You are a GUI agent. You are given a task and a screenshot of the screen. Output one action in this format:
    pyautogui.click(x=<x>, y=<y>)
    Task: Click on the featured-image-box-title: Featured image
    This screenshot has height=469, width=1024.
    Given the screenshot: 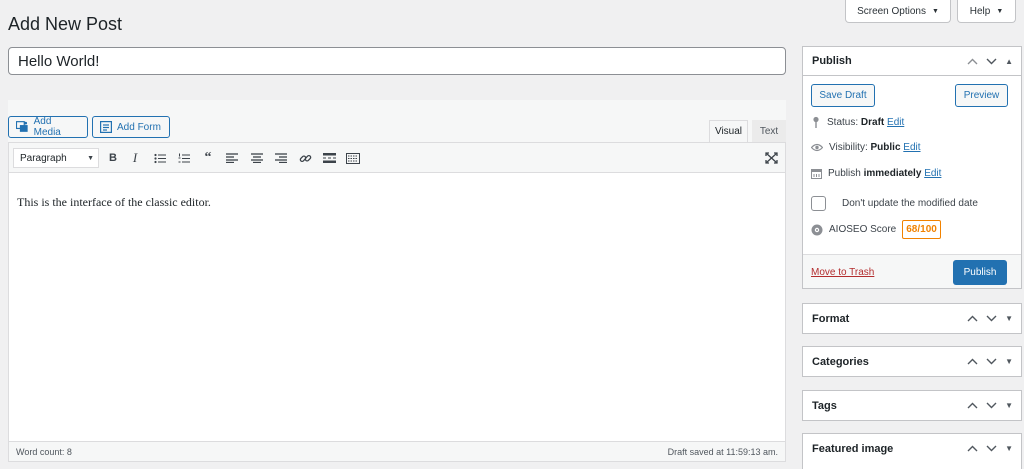 What is the action you would take?
    pyautogui.click(x=853, y=448)
    